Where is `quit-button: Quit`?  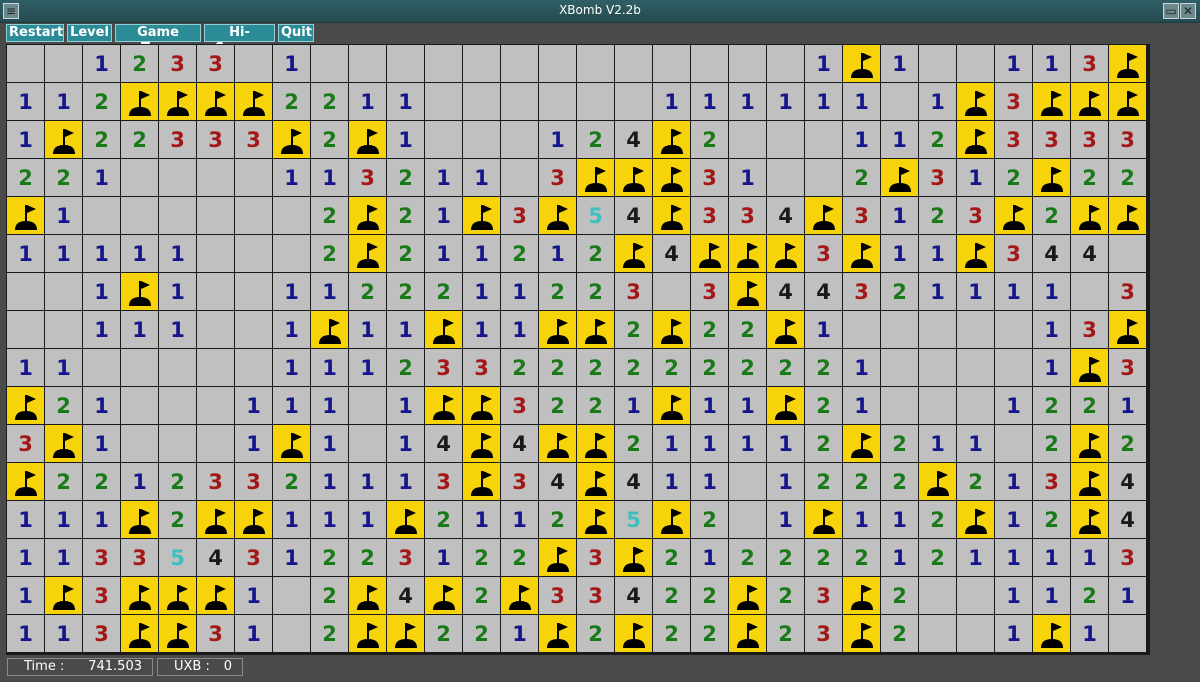
quit-button: Quit is located at coordinates (296, 33).